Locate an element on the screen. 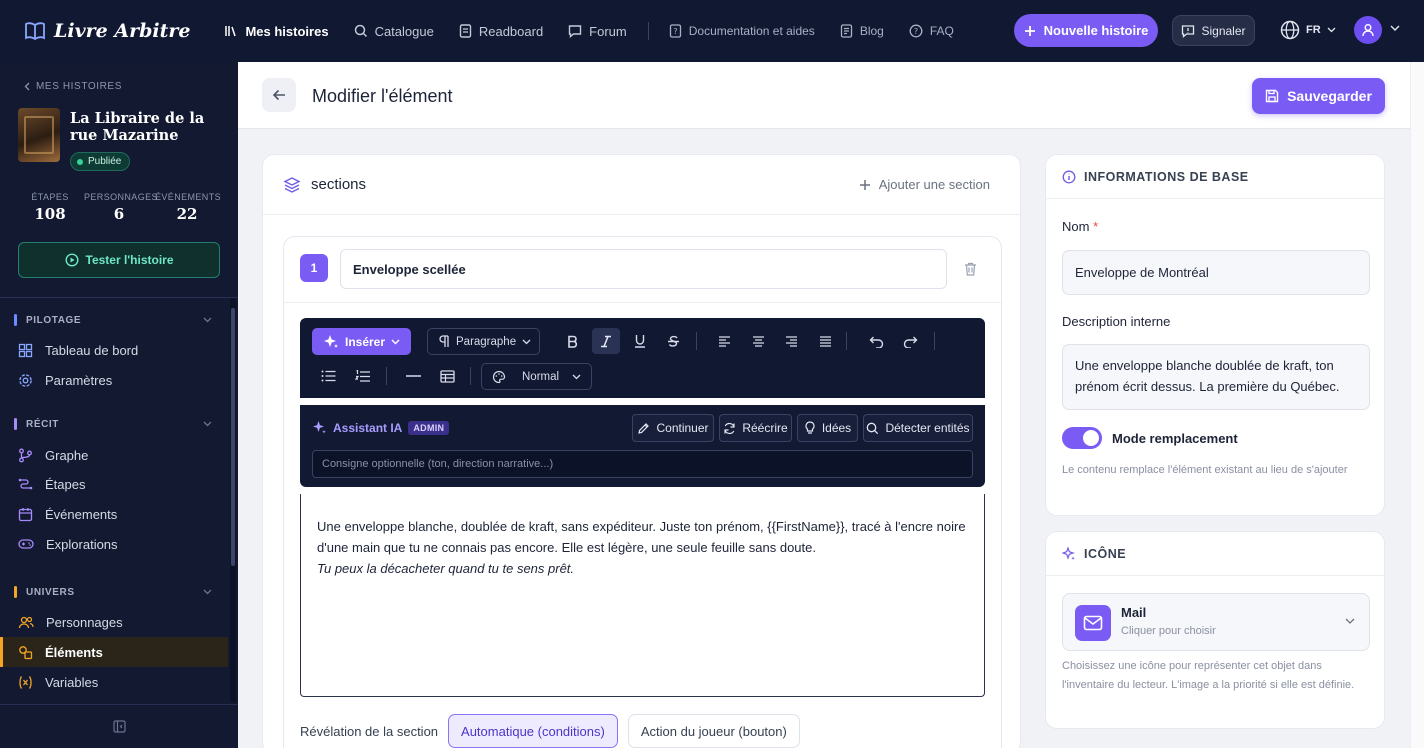  section-title: UNIVERS is located at coordinates (50, 592).